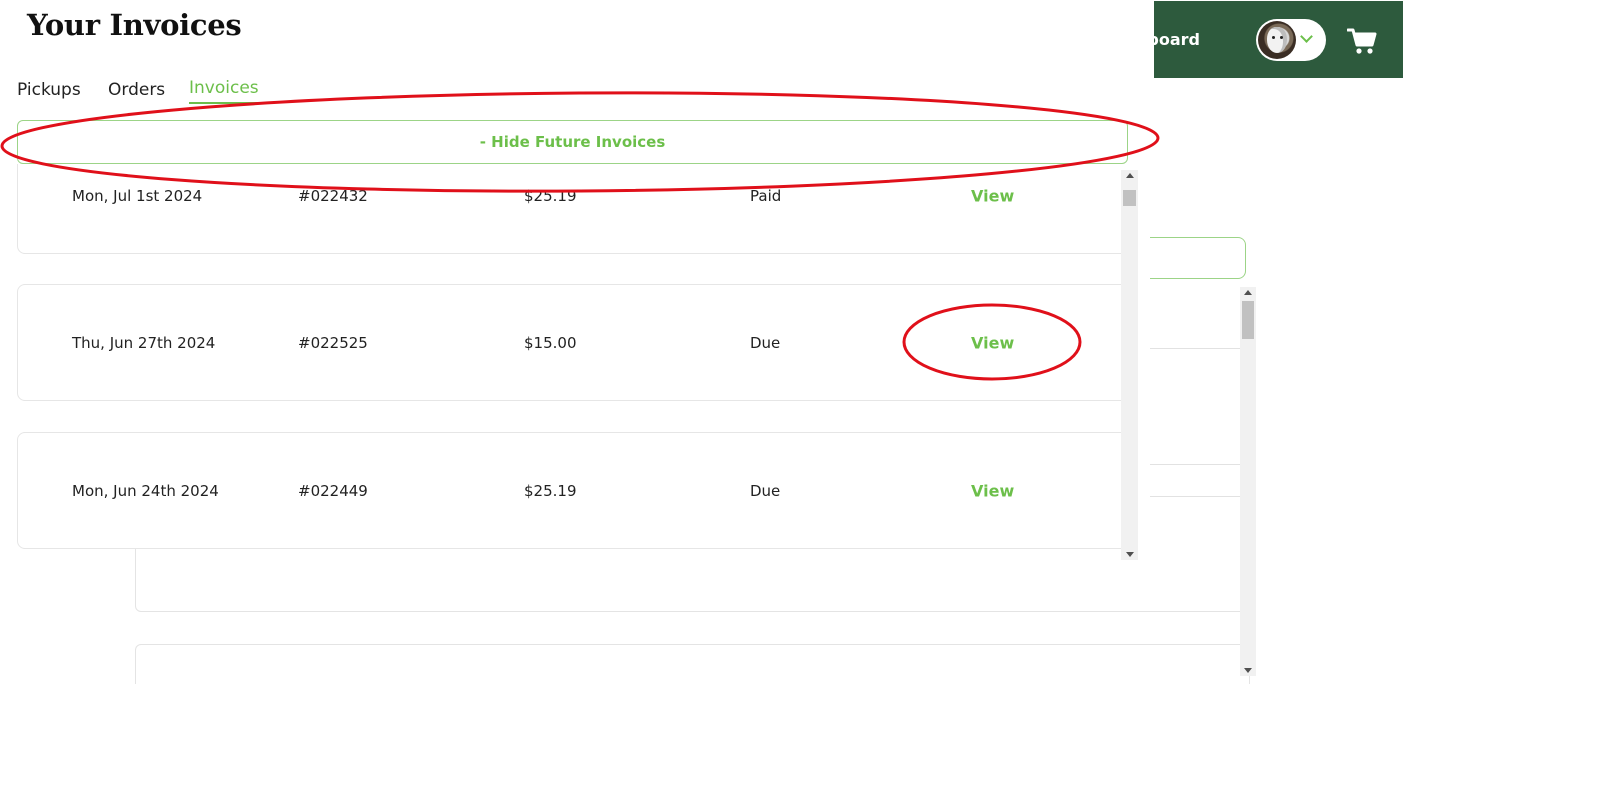 The image size is (1600, 801). I want to click on hide-future-invoices-button: - Hide Future Invoices, so click(572, 142).